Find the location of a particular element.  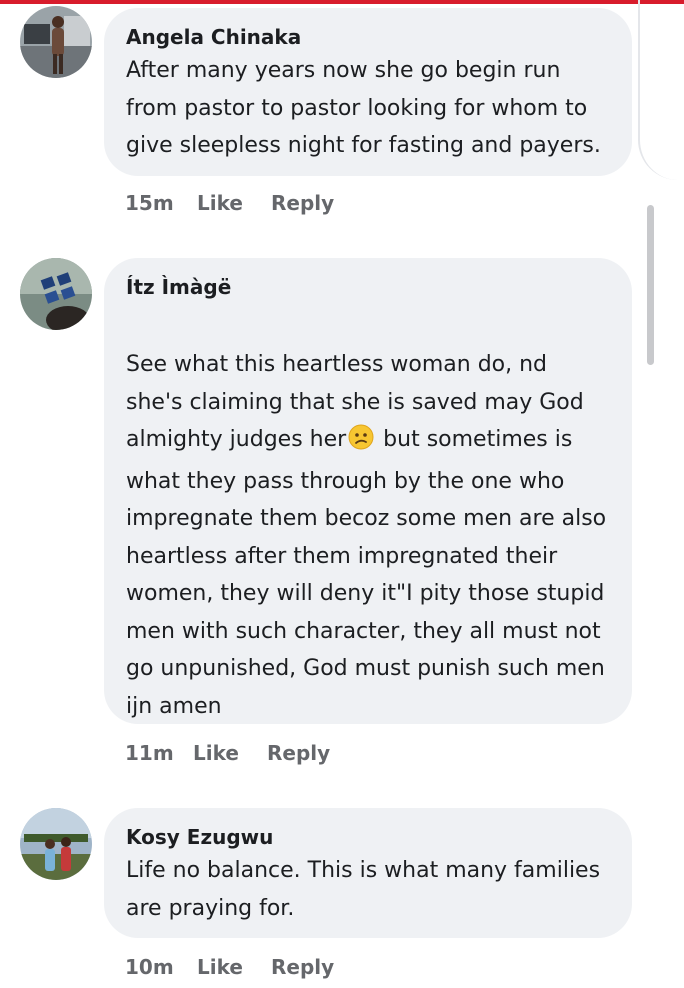

side-edge is located at coordinates (661, 90).